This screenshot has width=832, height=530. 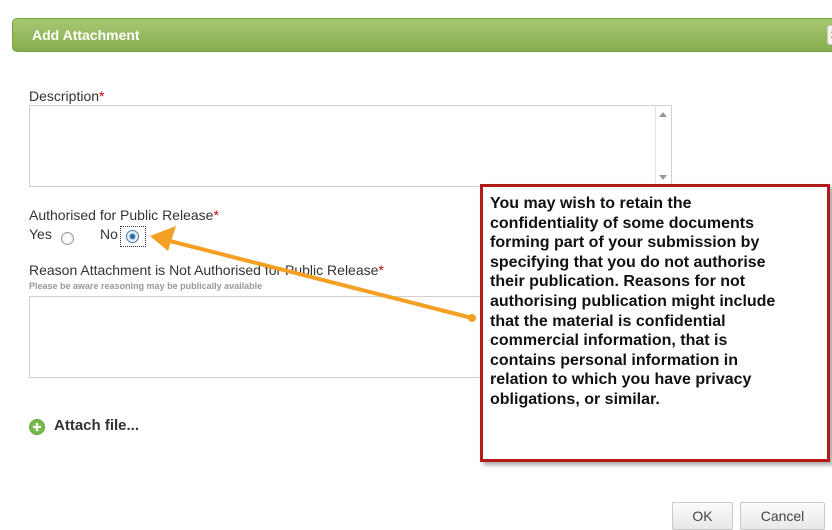 What do you see at coordinates (163, 238) in the screenshot?
I see `arrow-head-icon` at bounding box center [163, 238].